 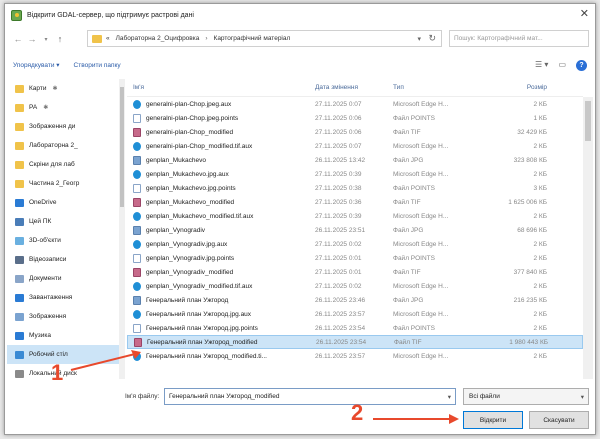 What do you see at coordinates (63, 297) in the screenshot?
I see `sidebar-item: Завантаження` at bounding box center [63, 297].